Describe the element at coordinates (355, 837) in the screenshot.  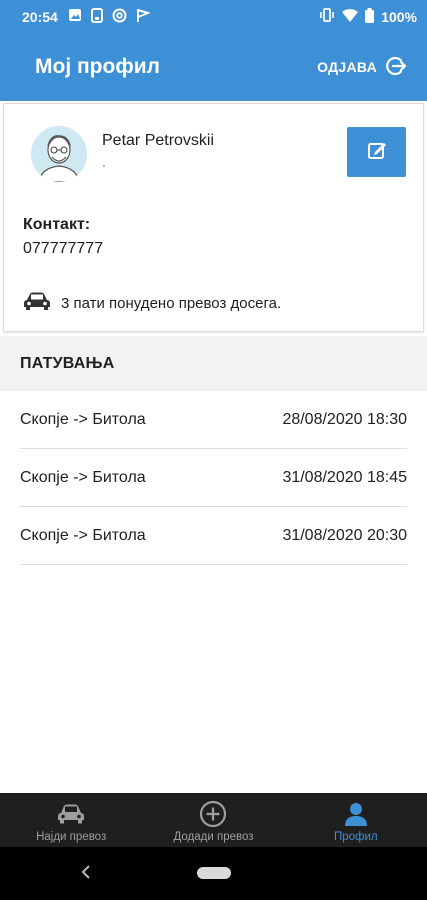
I see `nav-profile-label: Профил` at that location.